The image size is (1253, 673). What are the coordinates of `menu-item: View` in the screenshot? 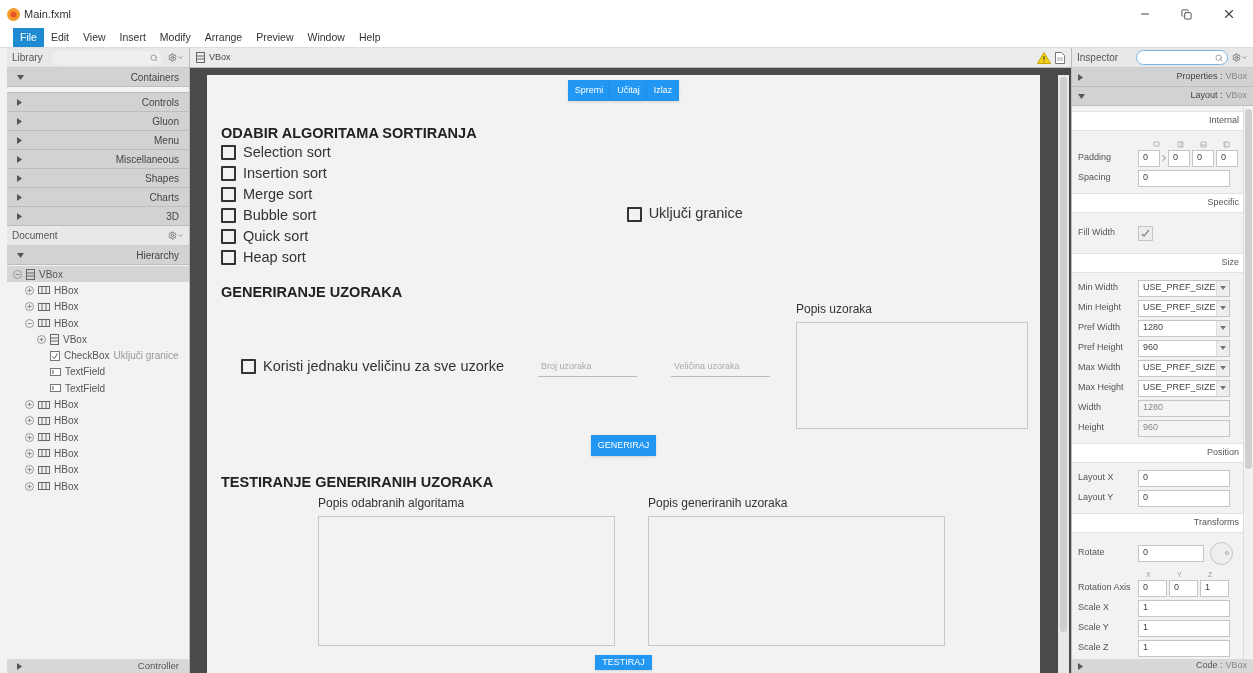 It's located at (94, 37).